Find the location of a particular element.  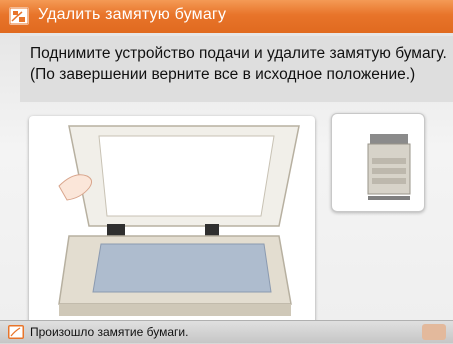

title-bar: Удалить замятую бумагу is located at coordinates (226, 16).